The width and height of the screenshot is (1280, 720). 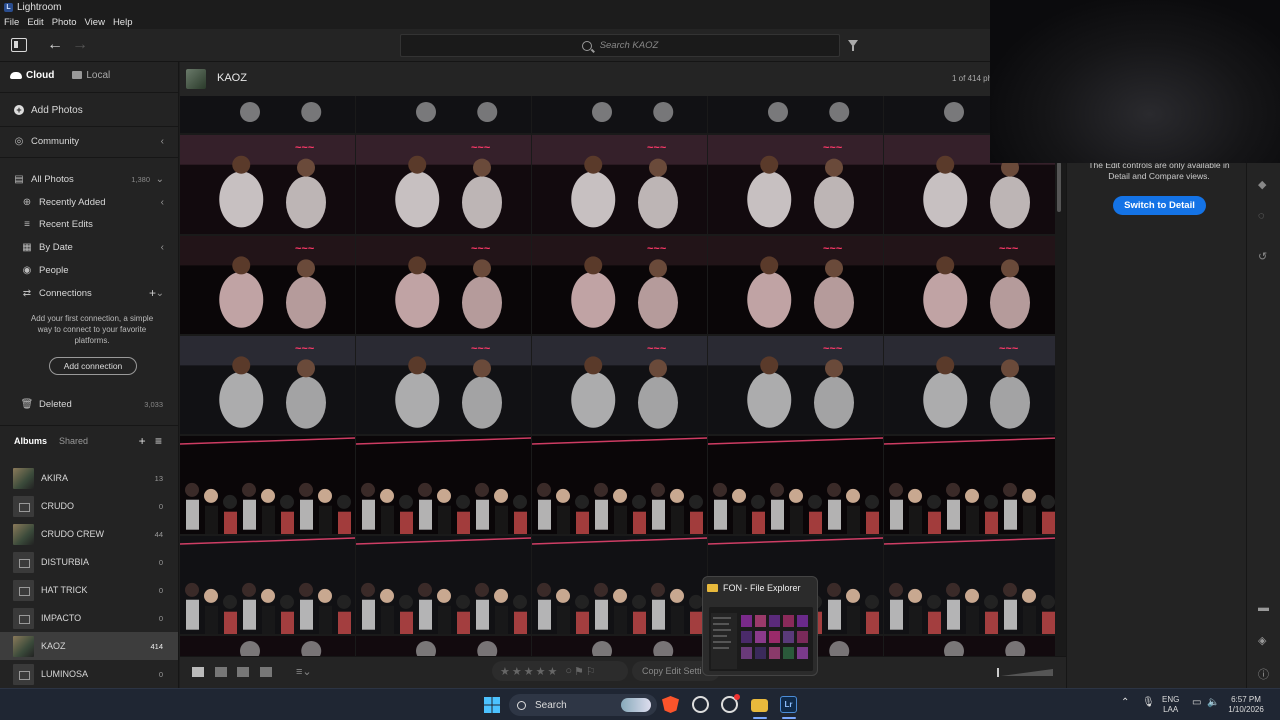 What do you see at coordinates (788, 704) in the screenshot?
I see `lightroom-taskbar-icon: Lr` at bounding box center [788, 704].